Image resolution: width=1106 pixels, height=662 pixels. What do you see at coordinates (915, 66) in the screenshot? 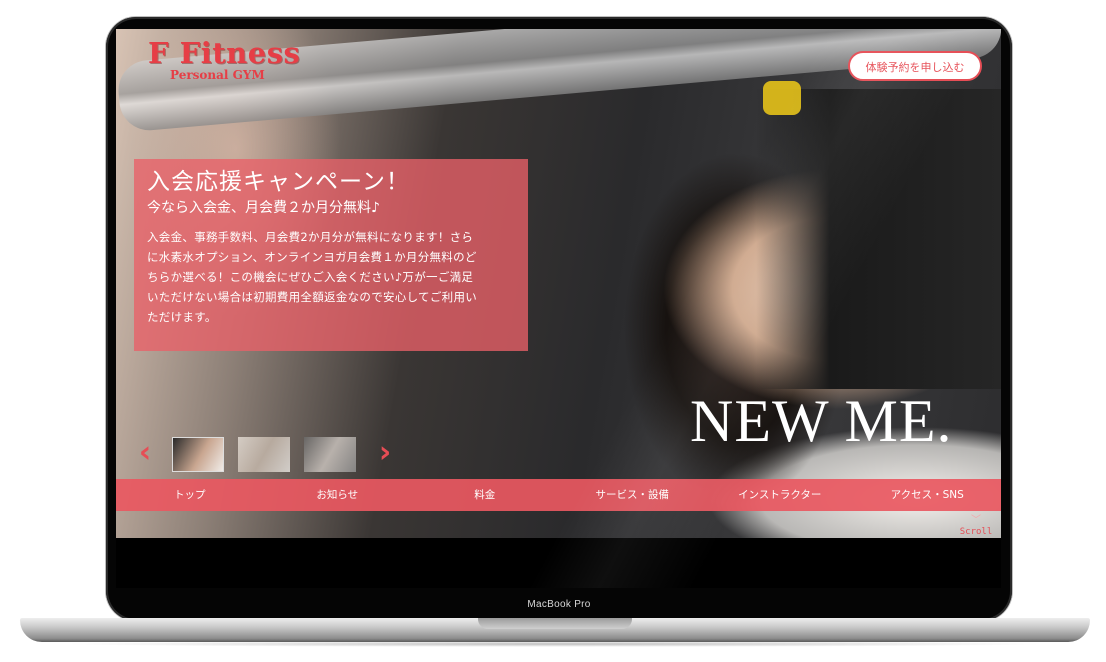
I see `trial-booking-button: 体験予約を申し込む` at bounding box center [915, 66].